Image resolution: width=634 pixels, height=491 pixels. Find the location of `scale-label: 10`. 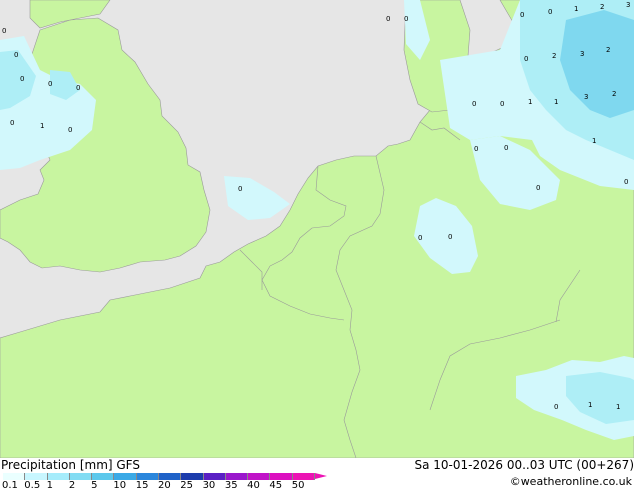

scale-label: 10 is located at coordinates (120, 485).